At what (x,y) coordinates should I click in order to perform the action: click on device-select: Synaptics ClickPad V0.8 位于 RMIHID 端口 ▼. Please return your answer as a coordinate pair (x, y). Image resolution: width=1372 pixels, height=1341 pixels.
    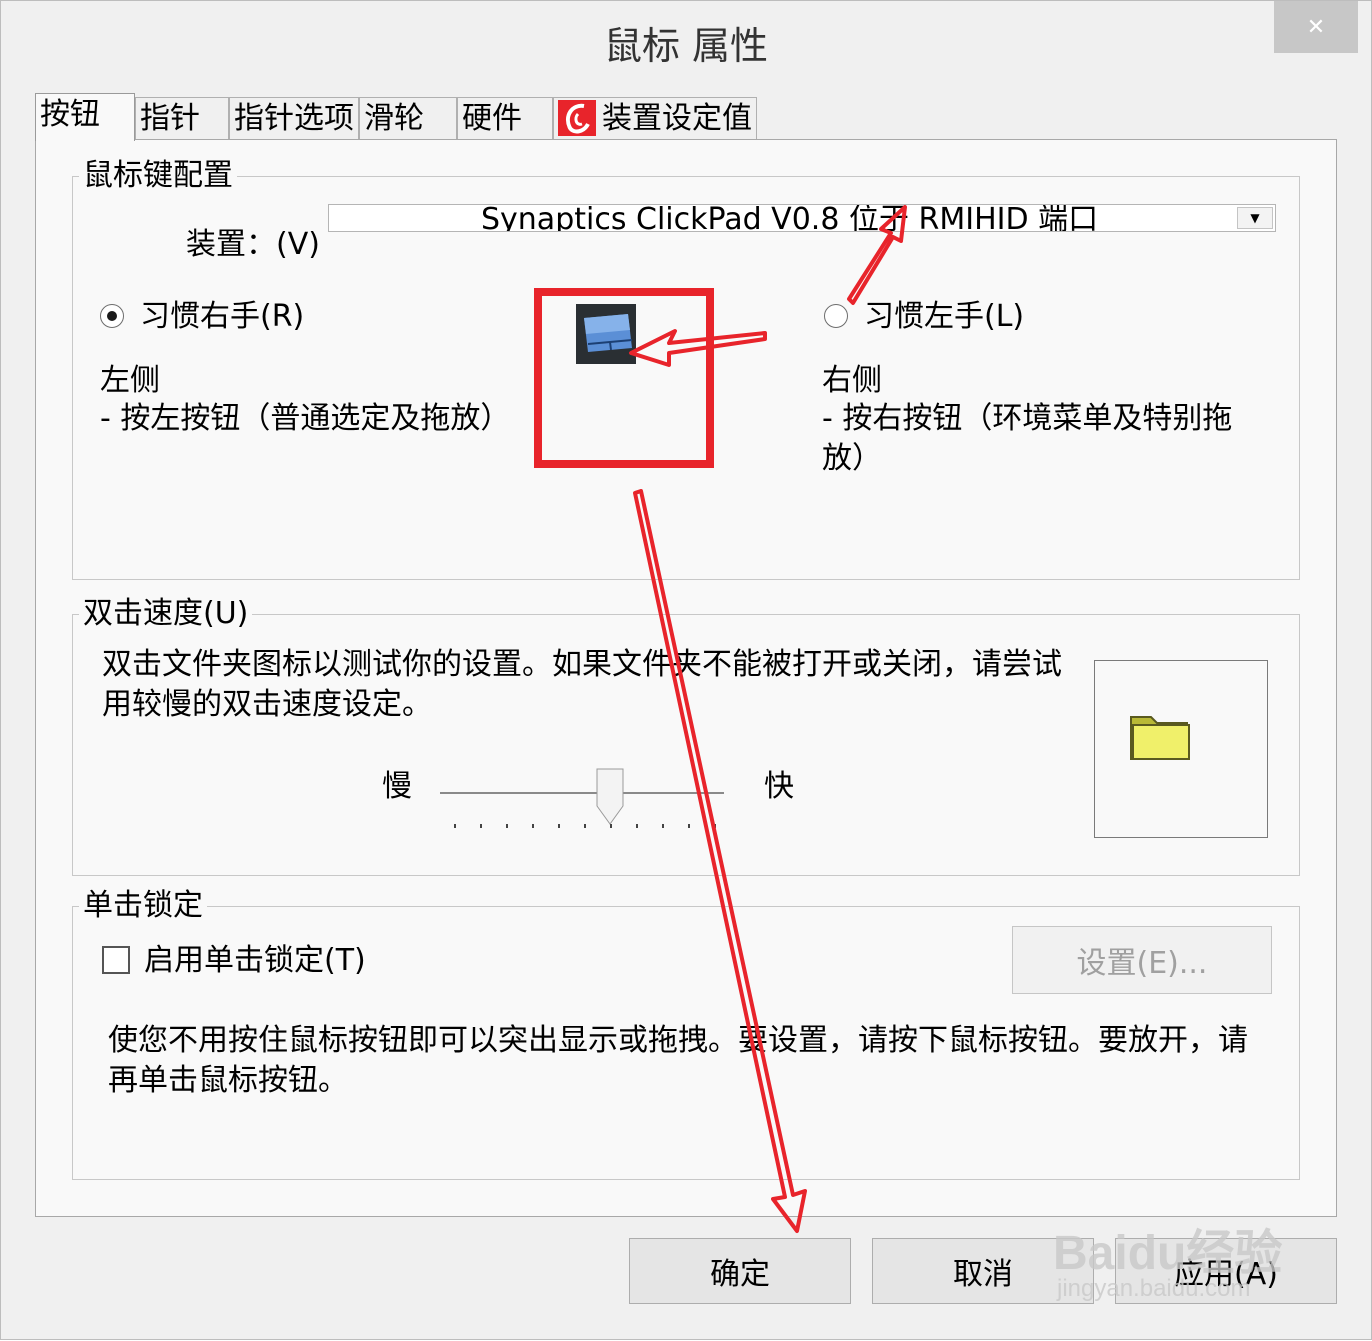
    Looking at the image, I should click on (802, 218).